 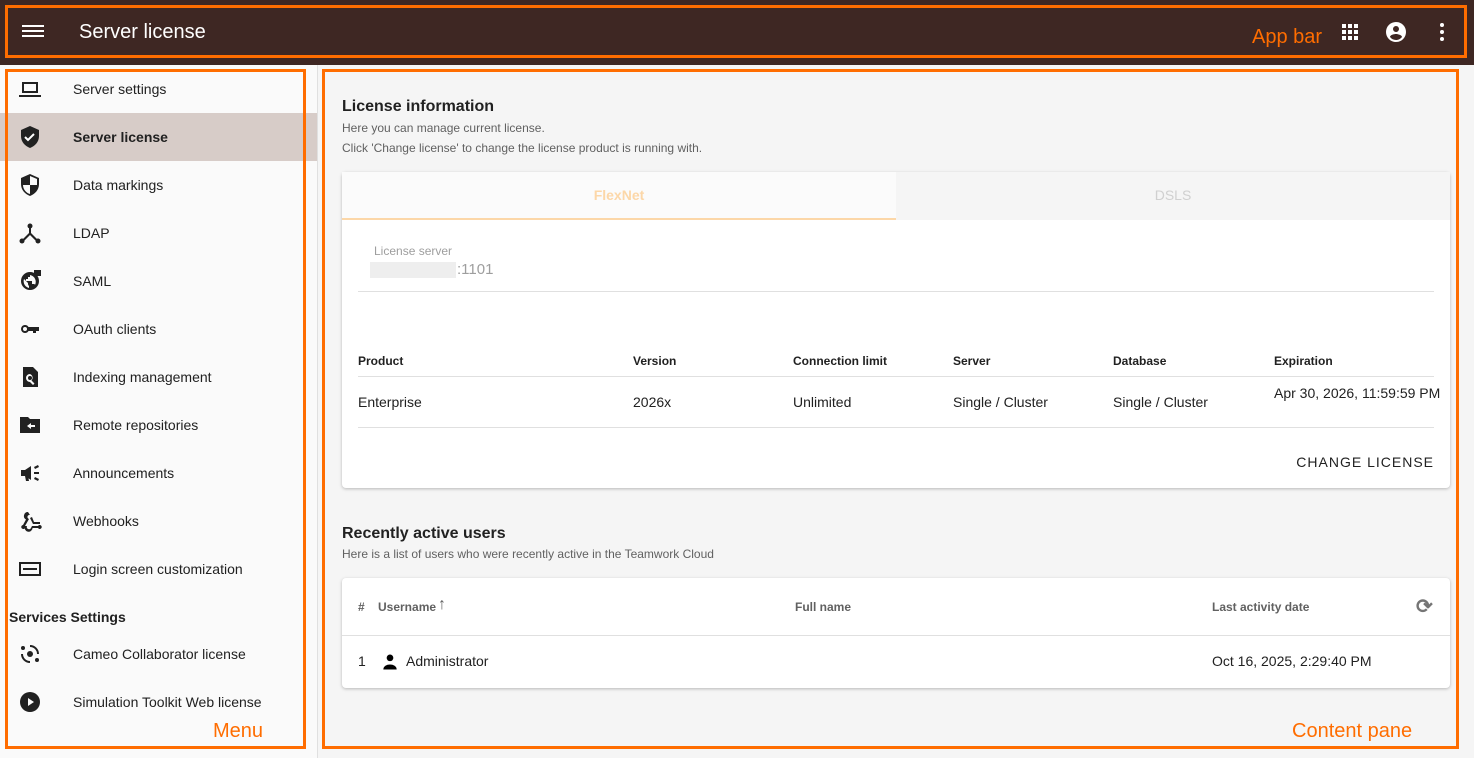 I want to click on annotation-content-label: Content pane, so click(x=1352, y=731).